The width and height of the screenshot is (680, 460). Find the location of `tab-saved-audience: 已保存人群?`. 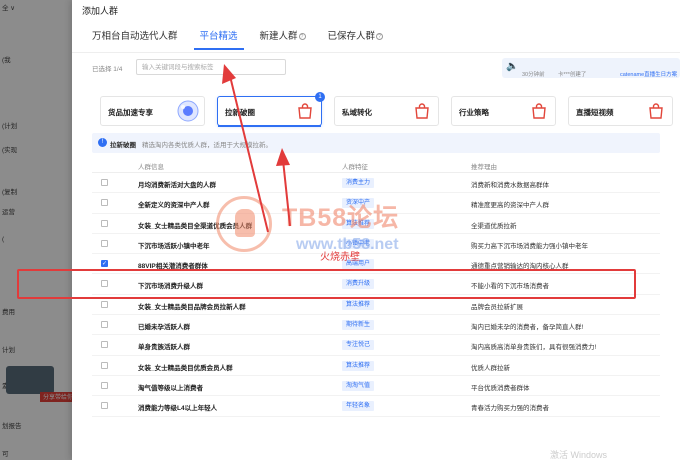

tab-saved-audience: 已保存人群? is located at coordinates (356, 39).